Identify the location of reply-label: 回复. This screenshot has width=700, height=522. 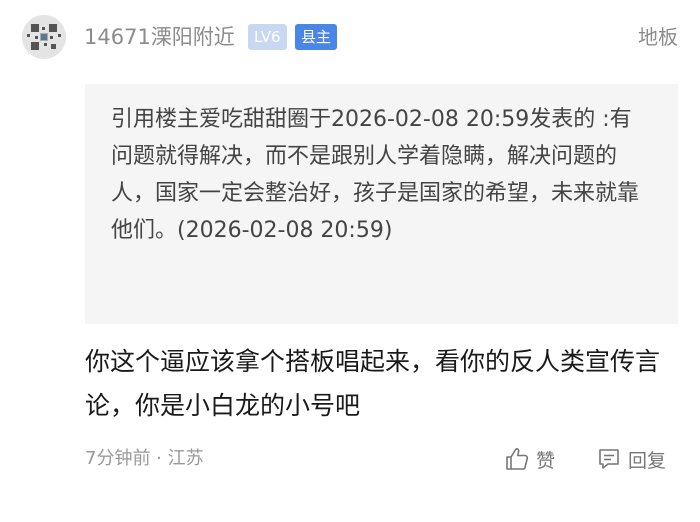
(647, 460).